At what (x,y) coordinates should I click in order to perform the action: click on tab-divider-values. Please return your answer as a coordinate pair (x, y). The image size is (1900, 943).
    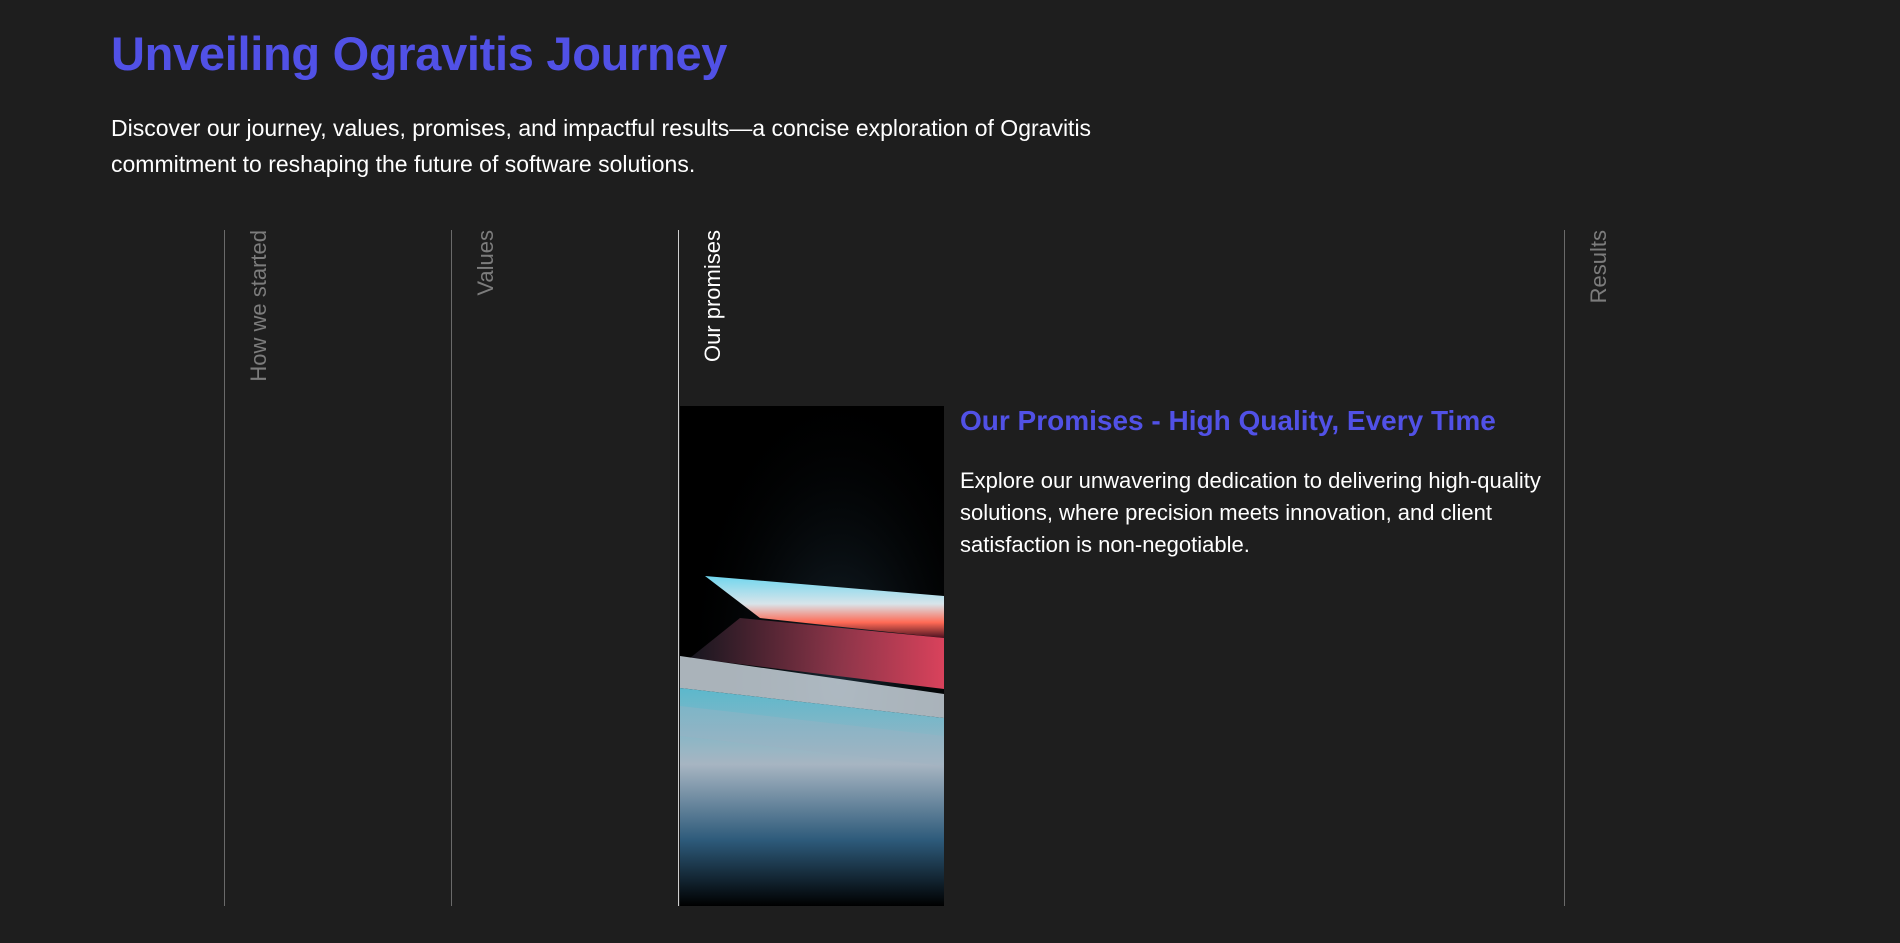
    Looking at the image, I should click on (451, 568).